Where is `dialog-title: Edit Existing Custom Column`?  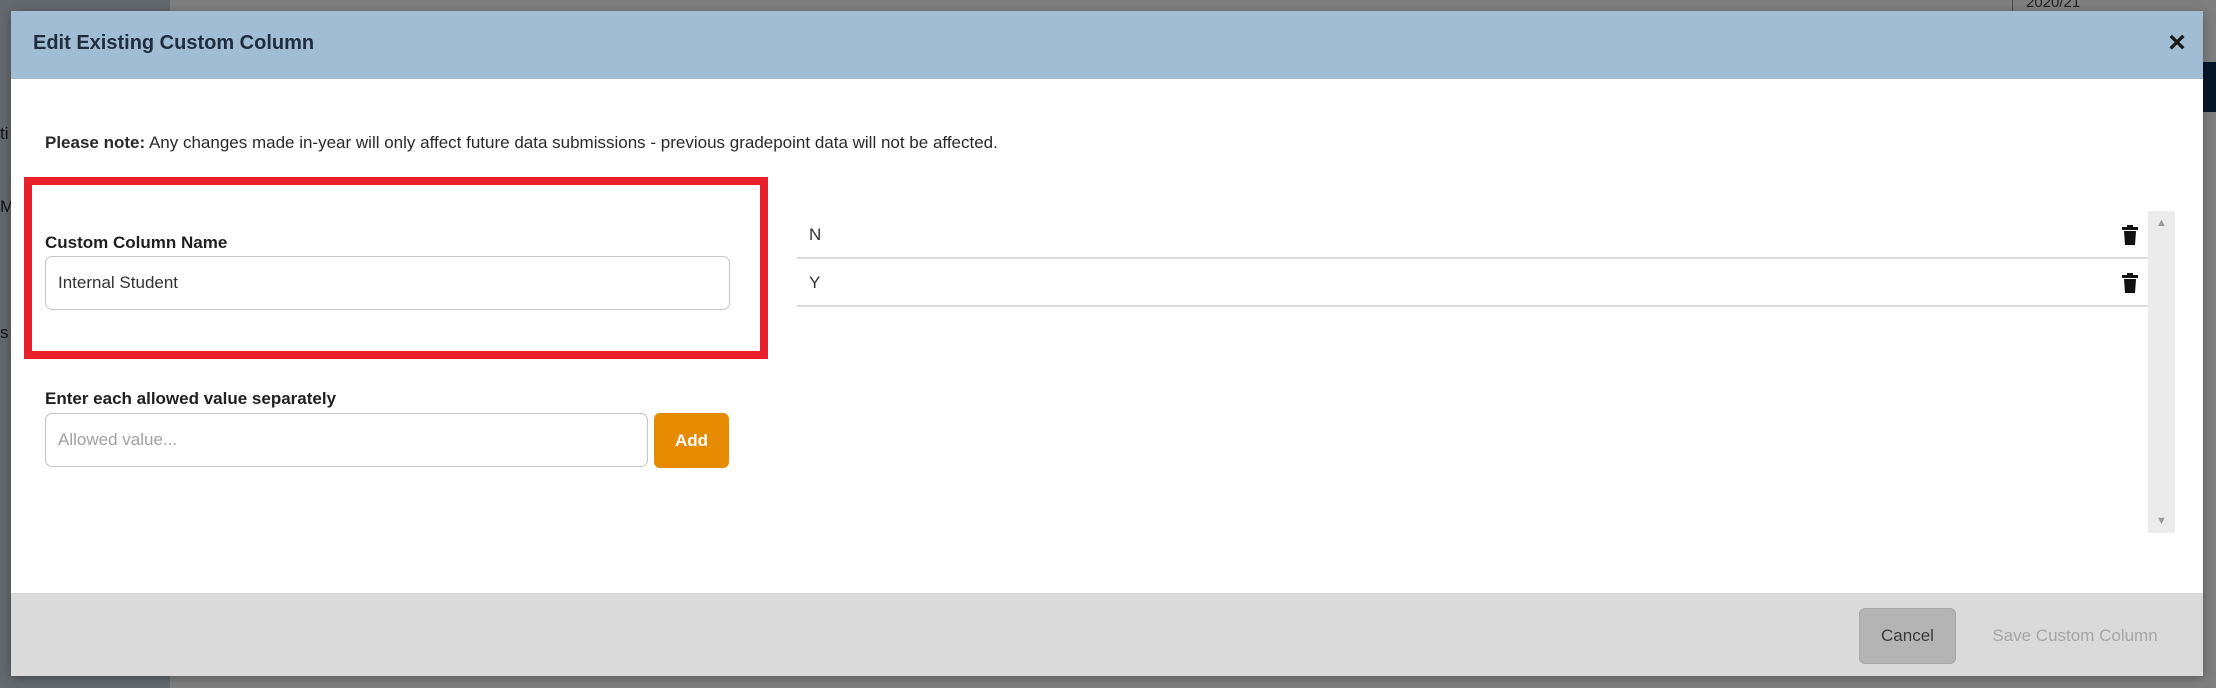
dialog-title: Edit Existing Custom Column is located at coordinates (174, 43).